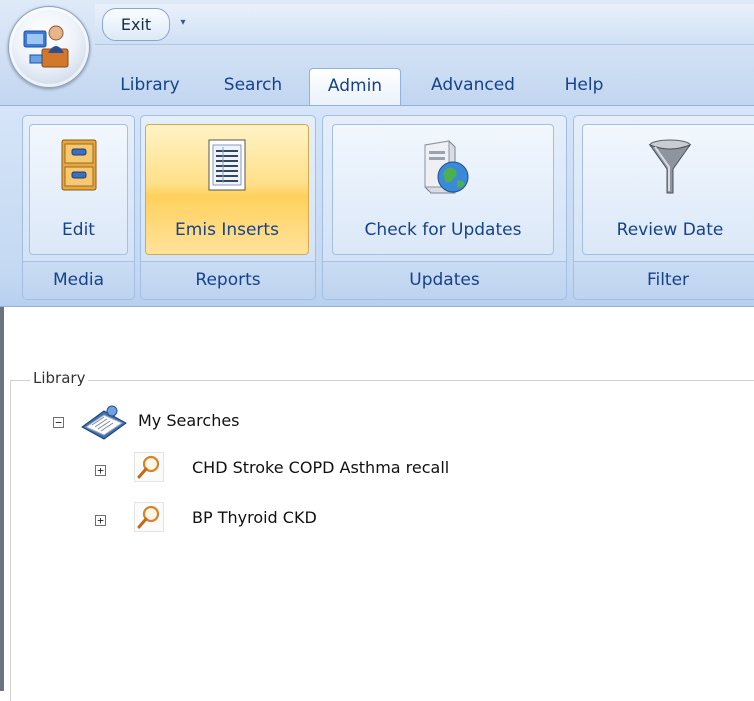 The width and height of the screenshot is (754, 701). What do you see at coordinates (150, 86) in the screenshot?
I see `tab-library: Library` at bounding box center [150, 86].